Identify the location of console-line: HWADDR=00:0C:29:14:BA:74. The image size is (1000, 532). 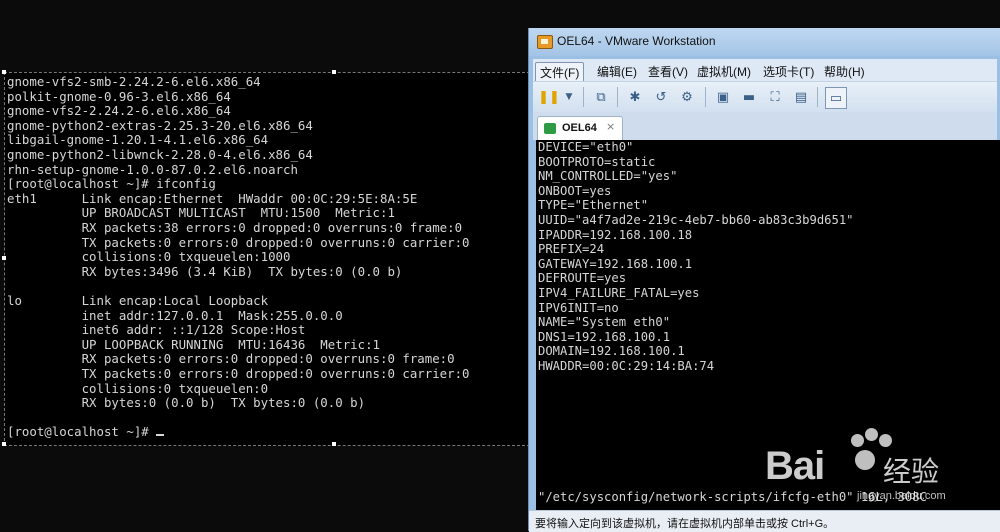
(626, 366).